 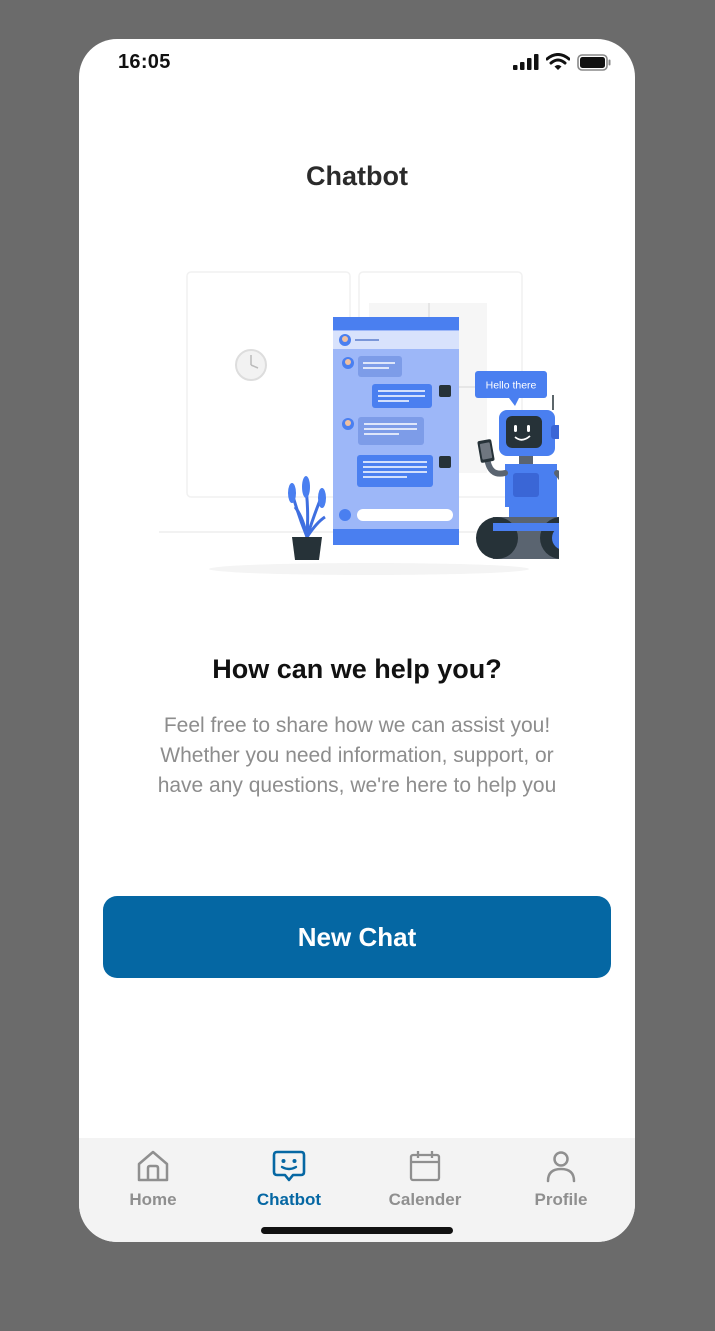 What do you see at coordinates (526, 62) in the screenshot?
I see `signal-icon` at bounding box center [526, 62].